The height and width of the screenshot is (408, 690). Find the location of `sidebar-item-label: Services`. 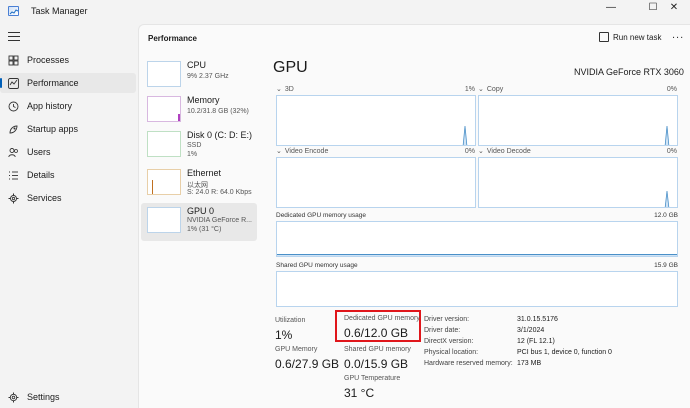

sidebar-item-label: Services is located at coordinates (44, 198).